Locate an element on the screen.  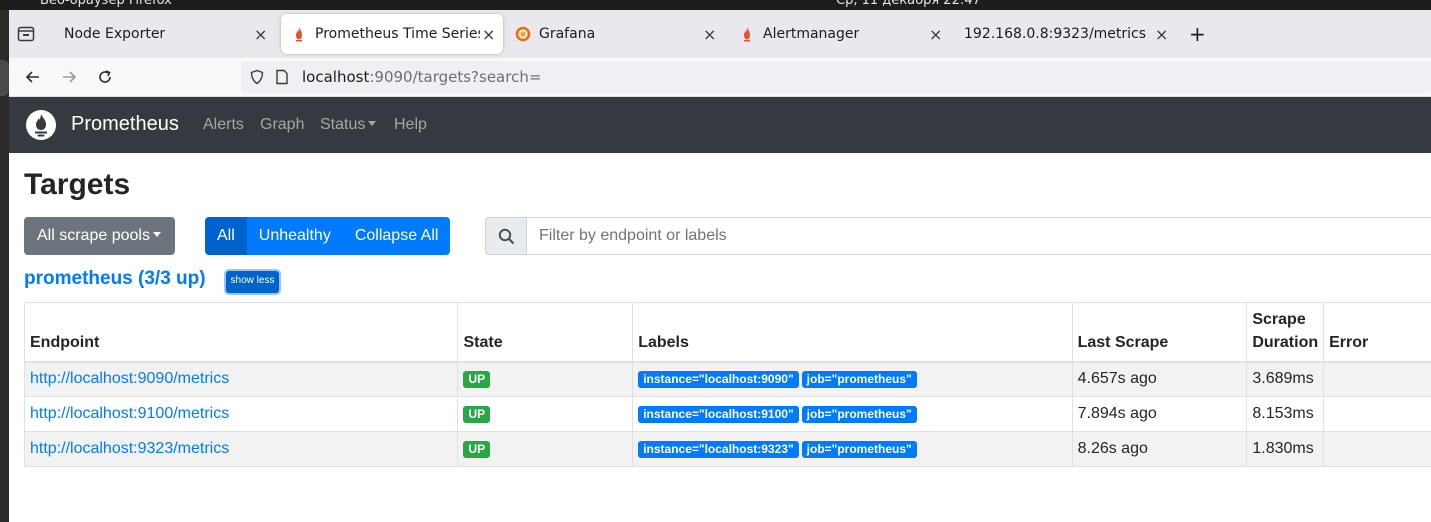
tab-overview-button is located at coordinates (31, 34).